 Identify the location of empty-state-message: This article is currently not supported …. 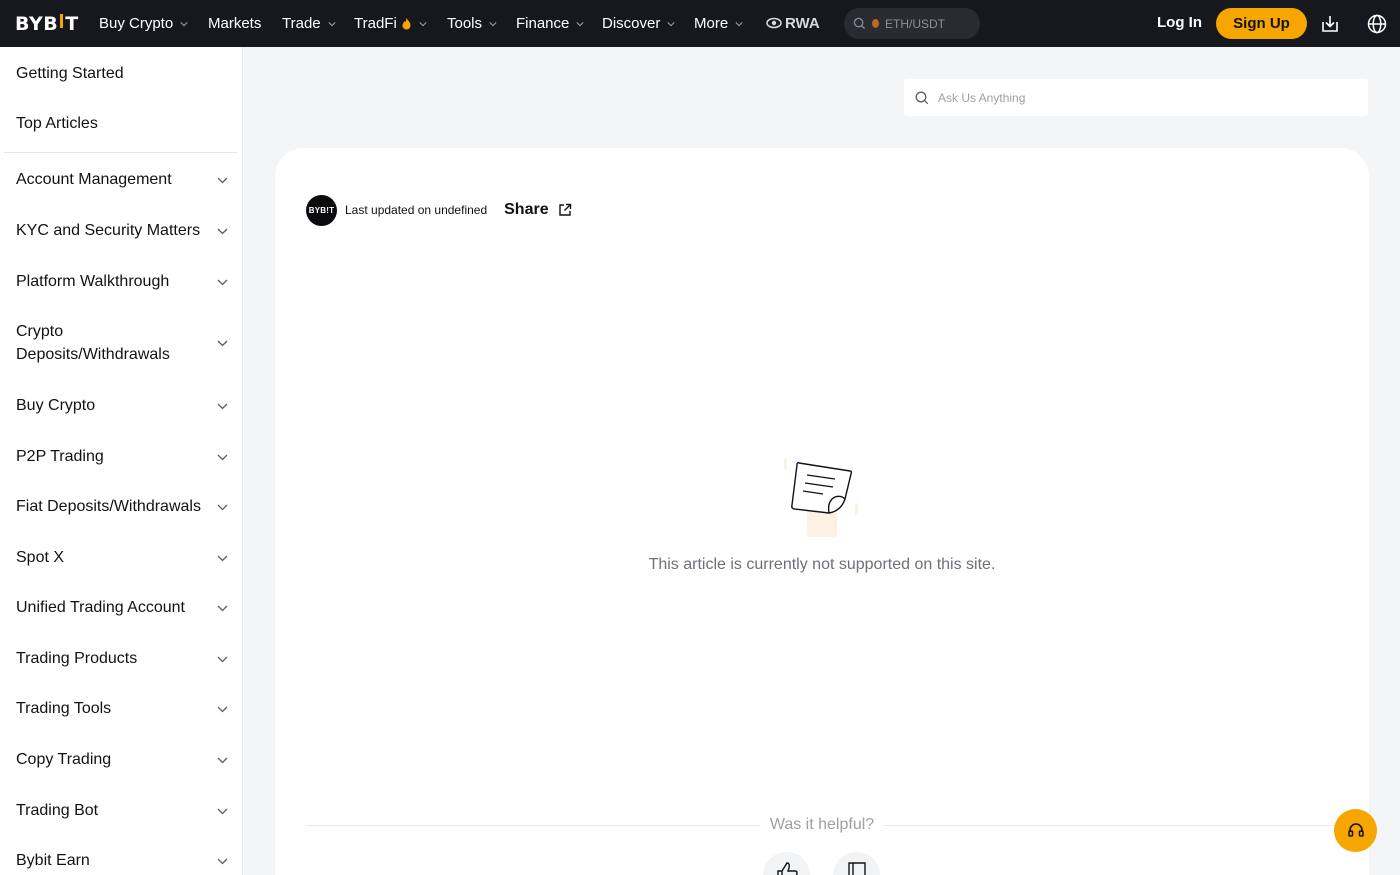
(822, 564).